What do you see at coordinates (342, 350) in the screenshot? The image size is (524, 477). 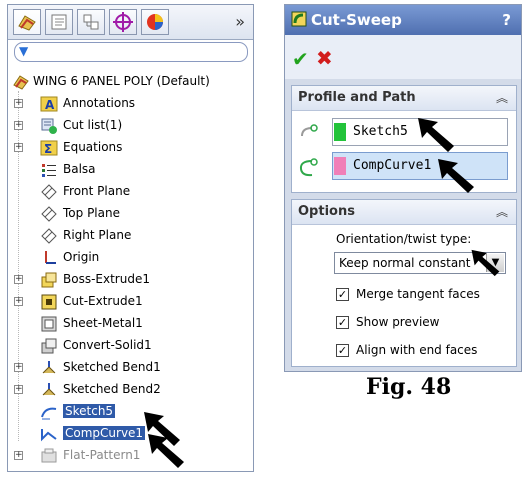 I see `align-end-faces-checkbox: ✓` at bounding box center [342, 350].